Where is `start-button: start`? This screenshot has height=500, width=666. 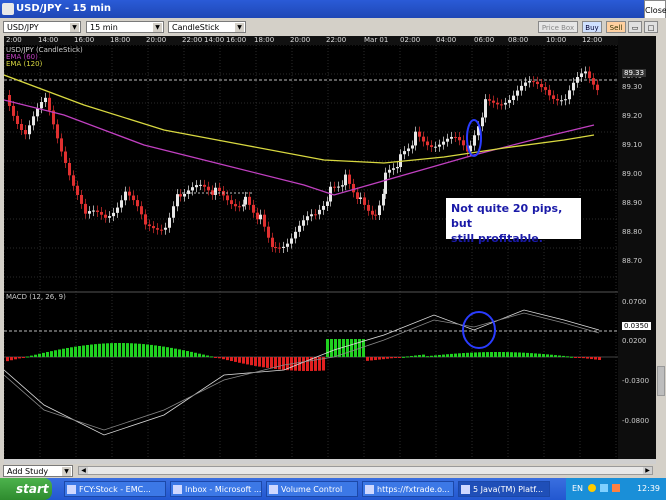
start-button: start is located at coordinates (26, 489).